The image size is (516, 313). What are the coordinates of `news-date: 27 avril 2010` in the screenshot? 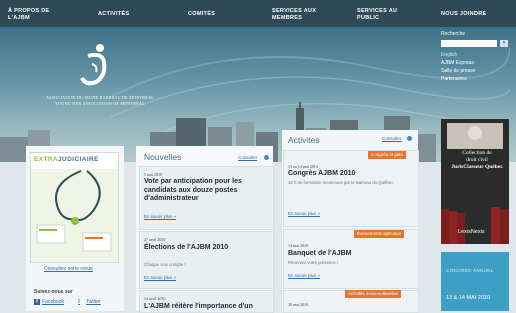 It's located at (155, 239).